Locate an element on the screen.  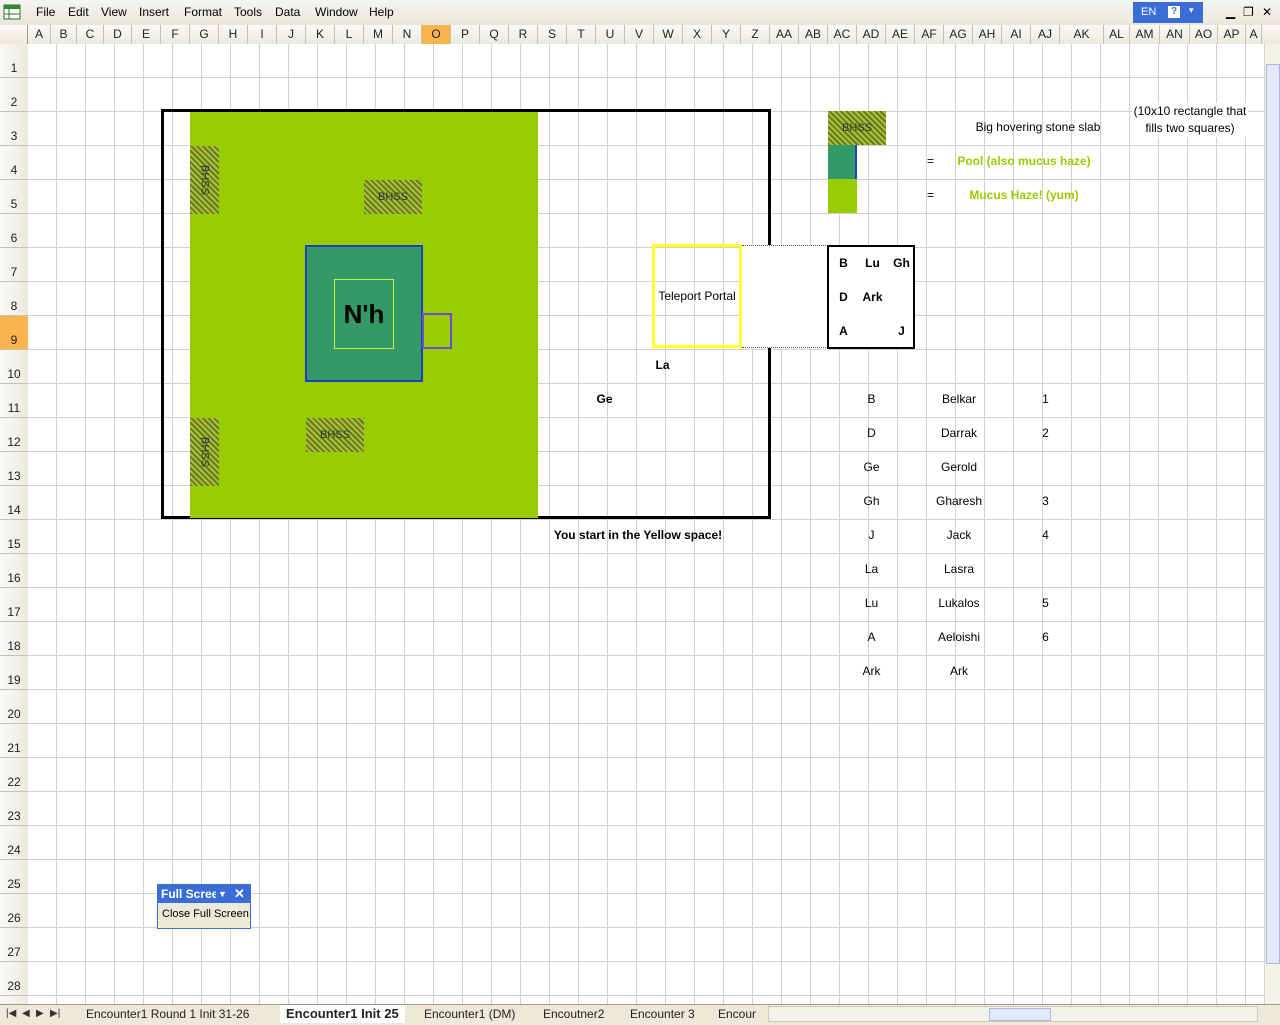
select-all-corner is located at coordinates (14, 34).